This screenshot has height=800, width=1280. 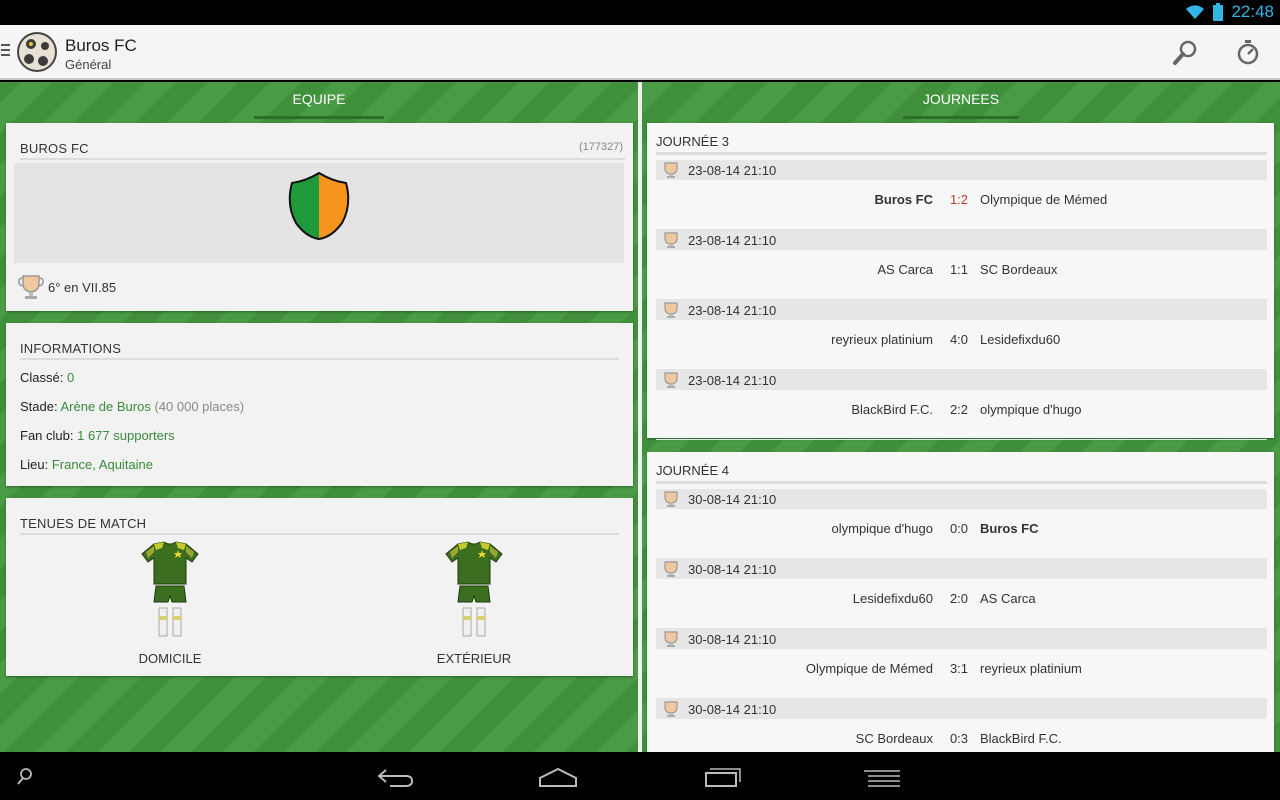 I want to click on home-team: Olympique de Mémed, so click(x=869, y=668).